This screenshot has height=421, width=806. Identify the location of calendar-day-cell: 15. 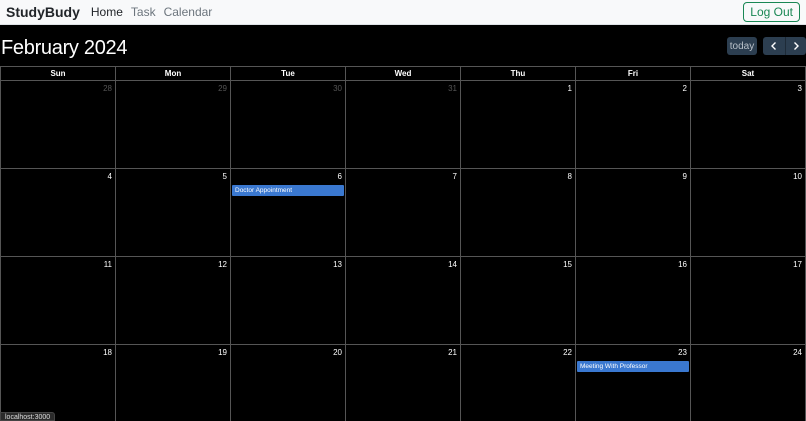
(517, 300).